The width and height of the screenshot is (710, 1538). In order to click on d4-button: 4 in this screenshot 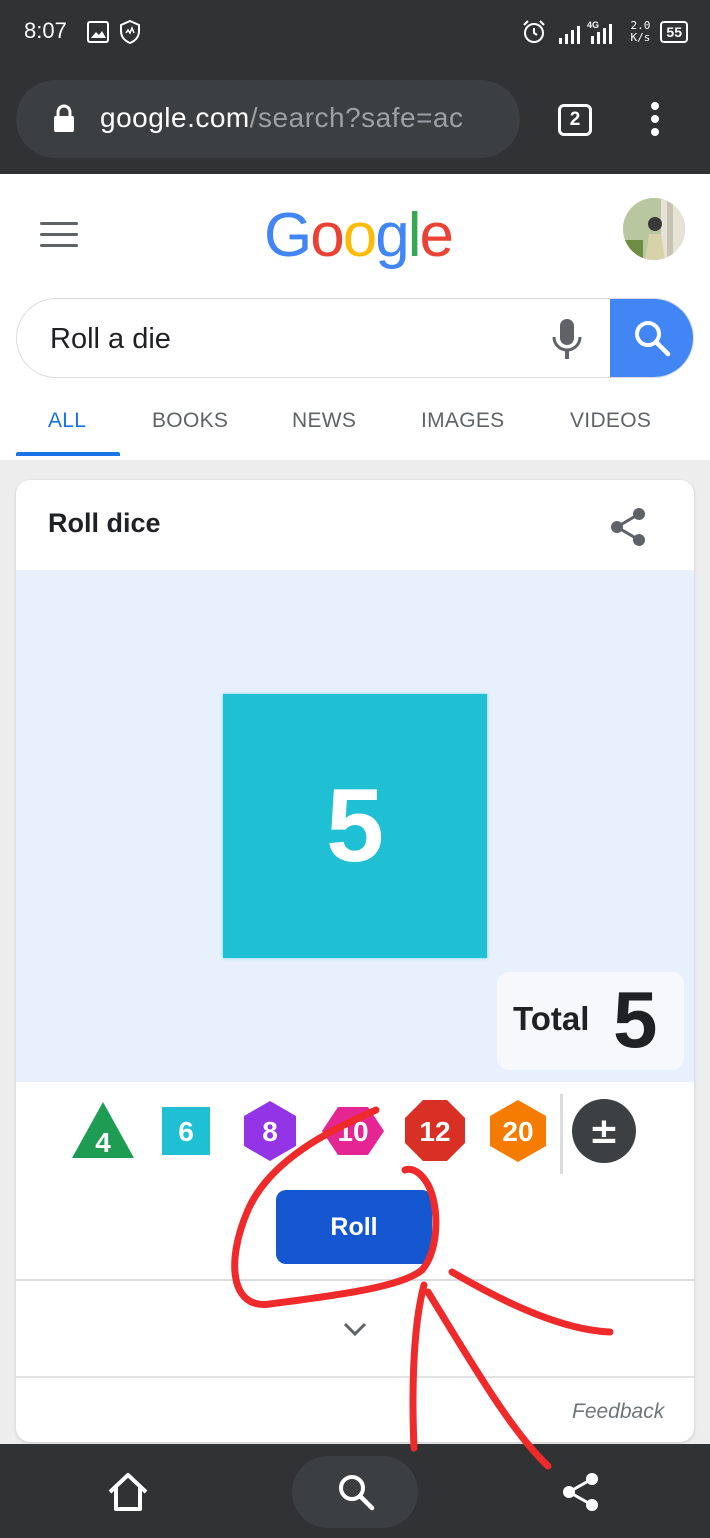, I will do `click(103, 1131)`.